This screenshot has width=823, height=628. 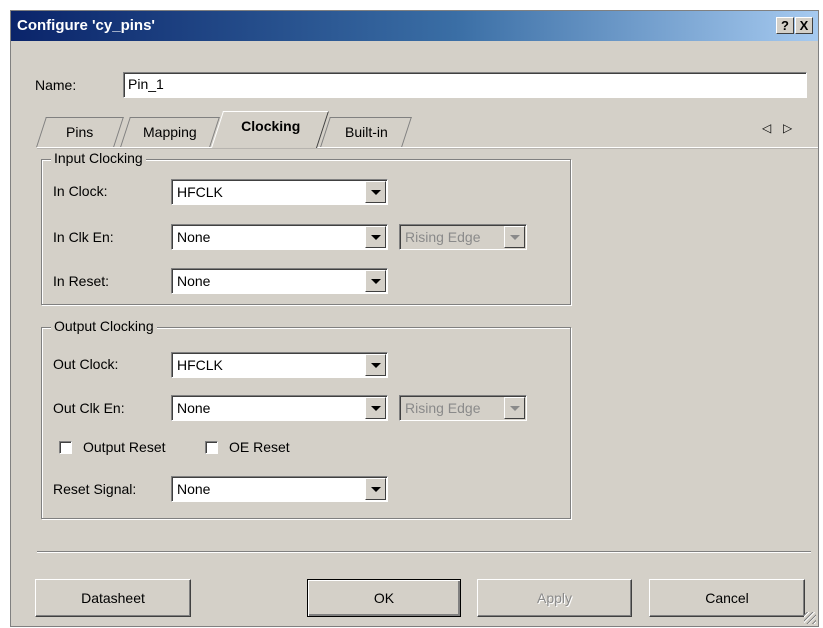 I want to click on name-input: Pin_1, so click(x=465, y=85).